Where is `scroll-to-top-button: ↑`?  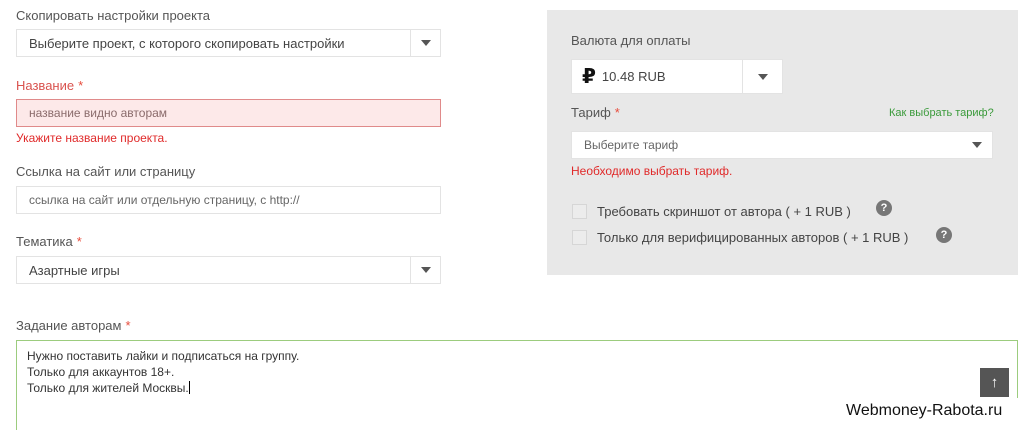
scroll-to-top-button: ↑ is located at coordinates (994, 382).